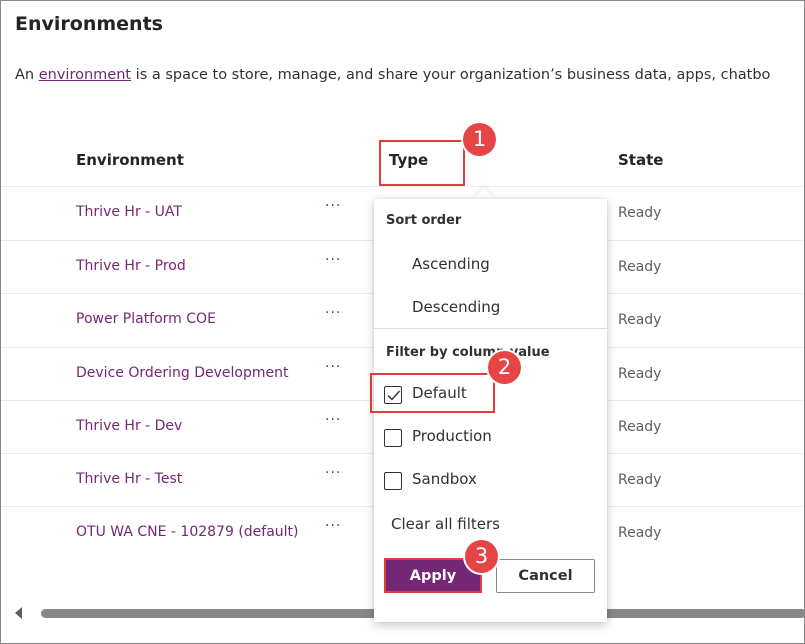 The width and height of the screenshot is (805, 644). What do you see at coordinates (422, 163) in the screenshot?
I see `annotation-highlight-type-header` at bounding box center [422, 163].